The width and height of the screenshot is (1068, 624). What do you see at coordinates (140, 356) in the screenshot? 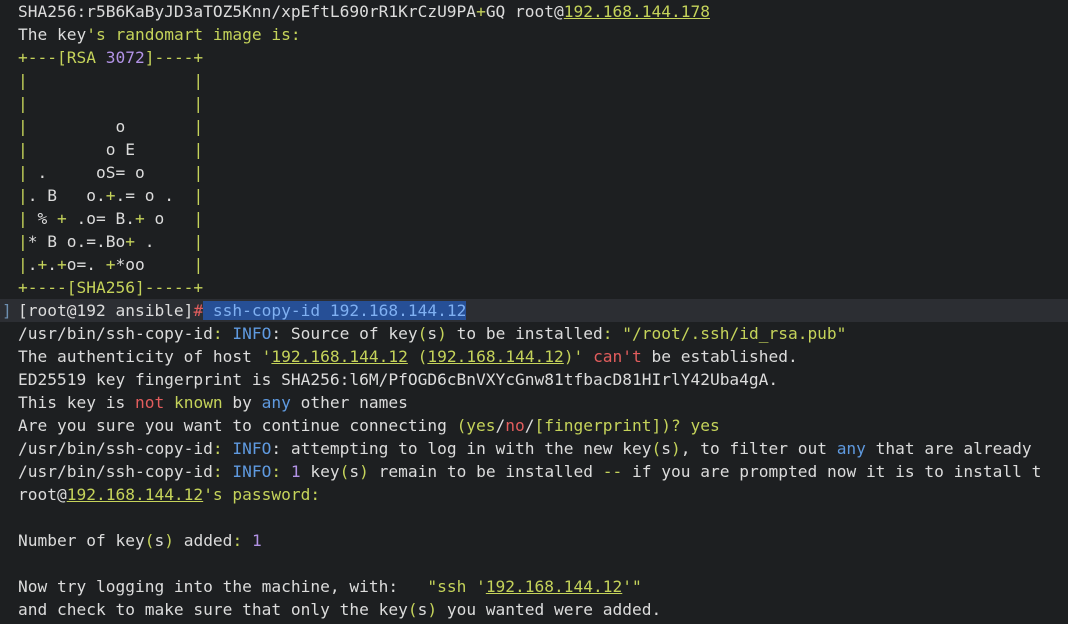
I see `terminal-text-segment: The authenticity of host` at bounding box center [140, 356].